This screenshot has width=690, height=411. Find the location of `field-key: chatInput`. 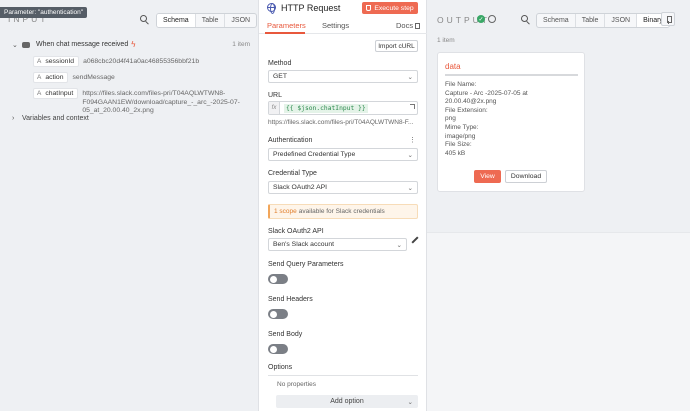

field-key: chatInput is located at coordinates (59, 93).